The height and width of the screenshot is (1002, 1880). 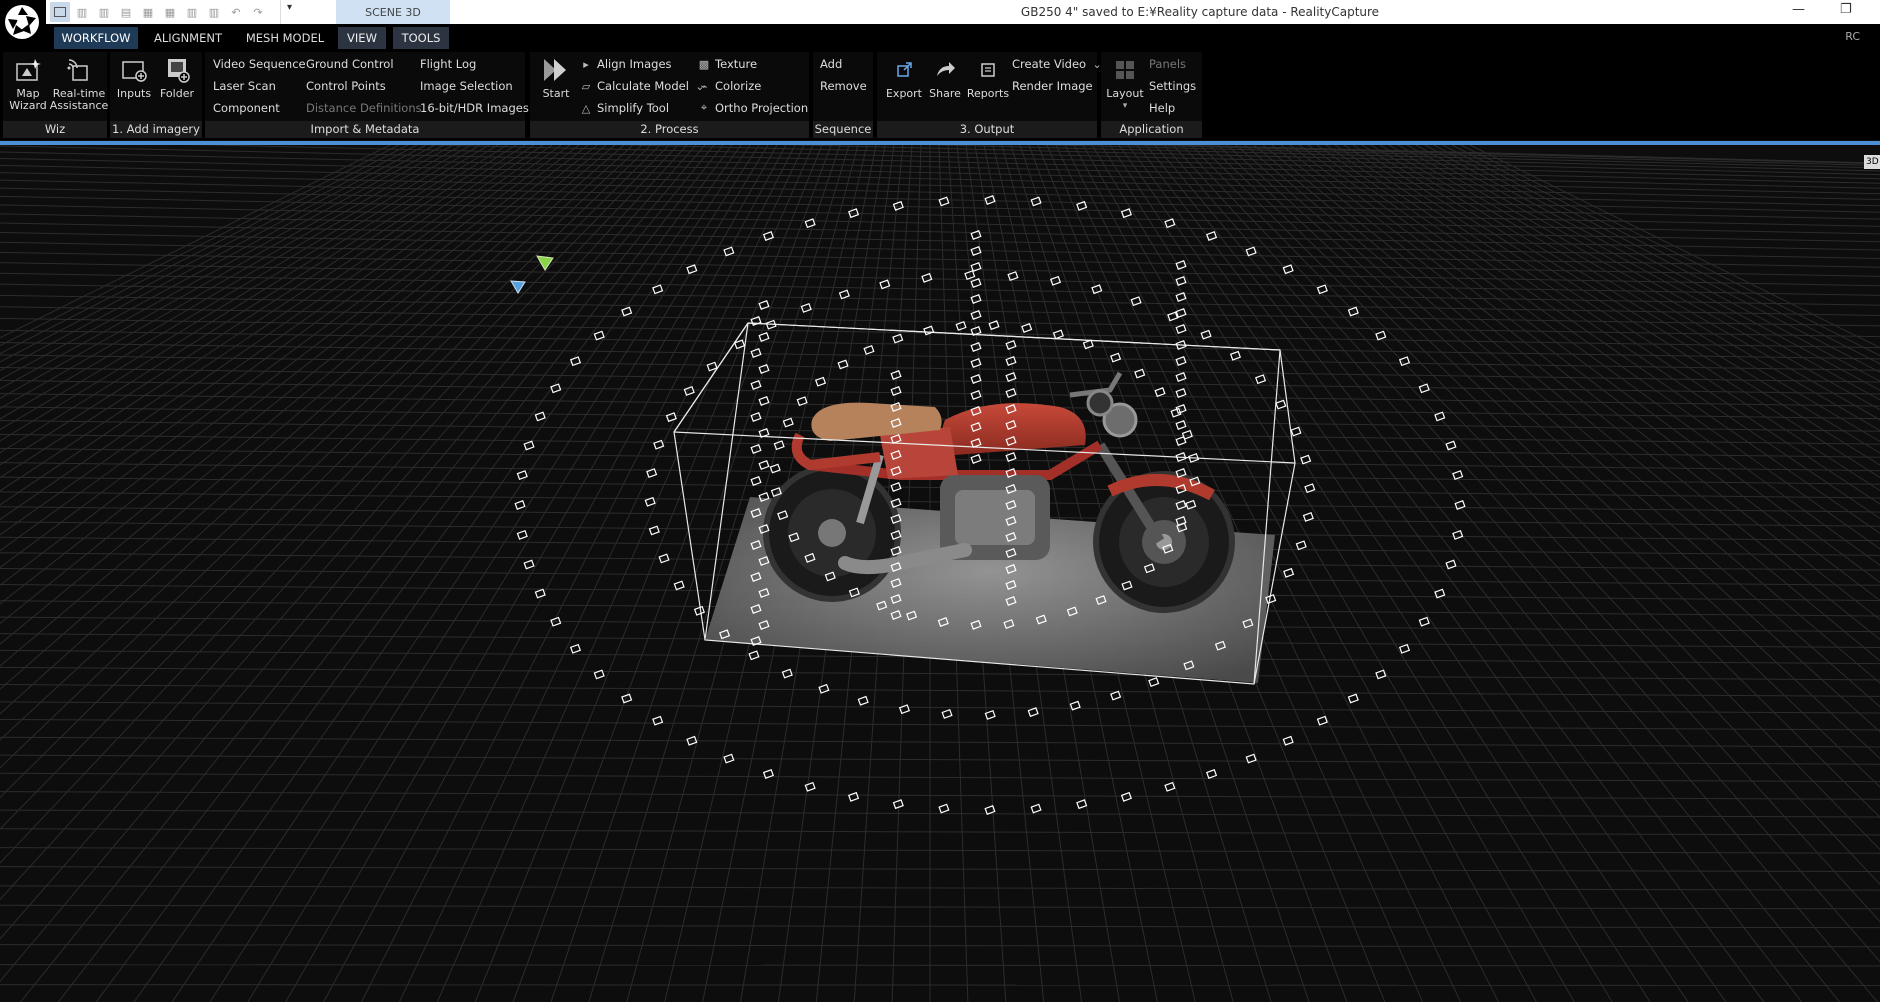 I want to click on hdr-images-button: 16-bit/HDR Images, so click(x=474, y=108).